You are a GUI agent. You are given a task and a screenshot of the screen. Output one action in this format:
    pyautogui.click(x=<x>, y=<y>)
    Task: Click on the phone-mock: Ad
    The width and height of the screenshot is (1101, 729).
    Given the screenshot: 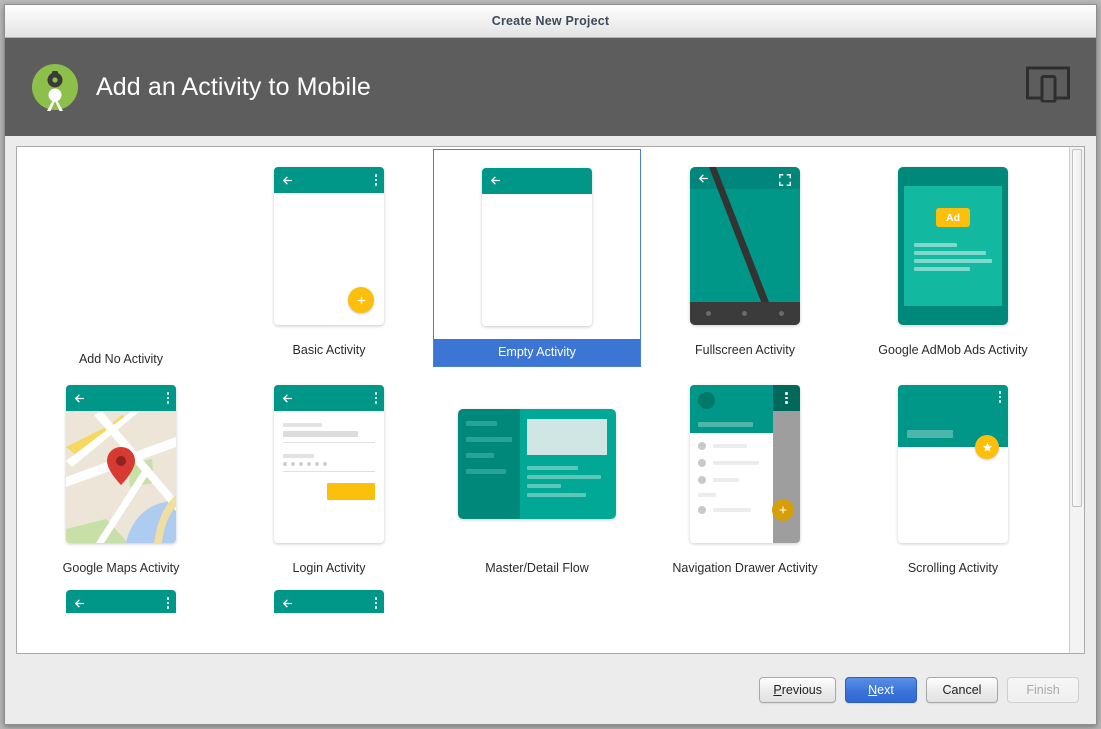 What is the action you would take?
    pyautogui.click(x=953, y=246)
    